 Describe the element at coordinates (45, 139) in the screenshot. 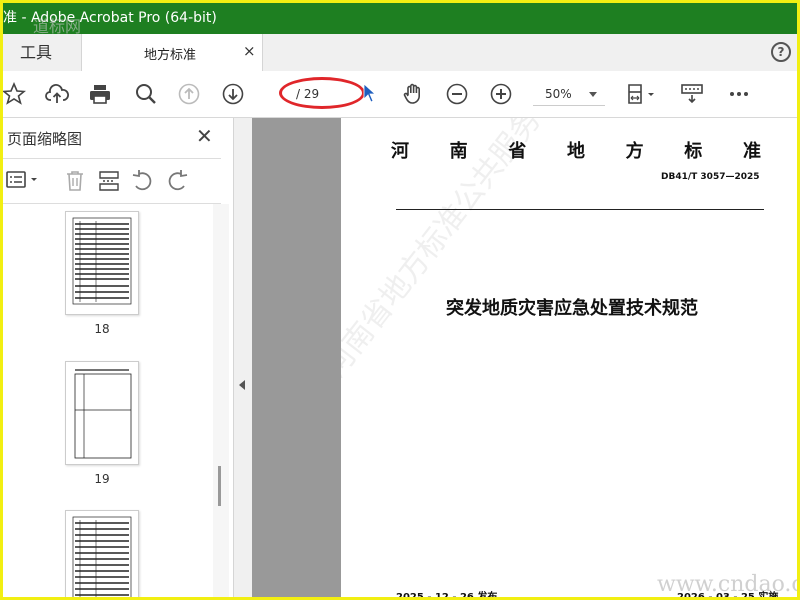

I see `panel-title: 页面缩略图` at that location.